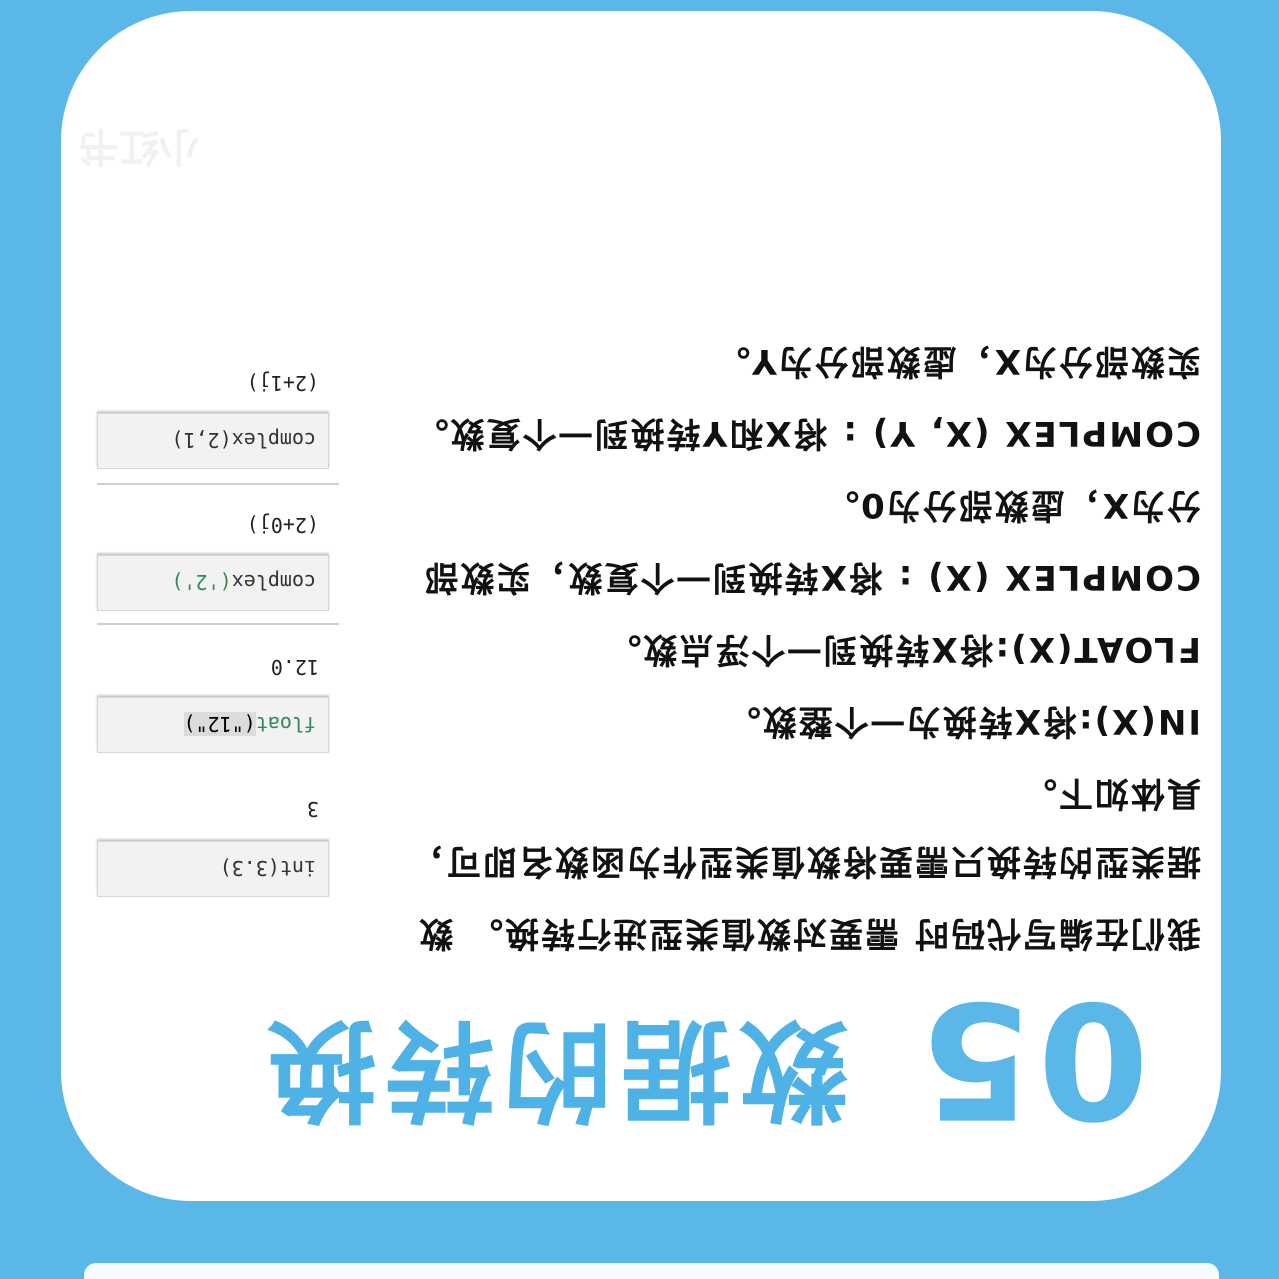 Image resolution: width=1279 pixels, height=1279 pixels. Describe the element at coordinates (249, 868) in the screenshot. I see `code-arguments: (3.3)` at that location.